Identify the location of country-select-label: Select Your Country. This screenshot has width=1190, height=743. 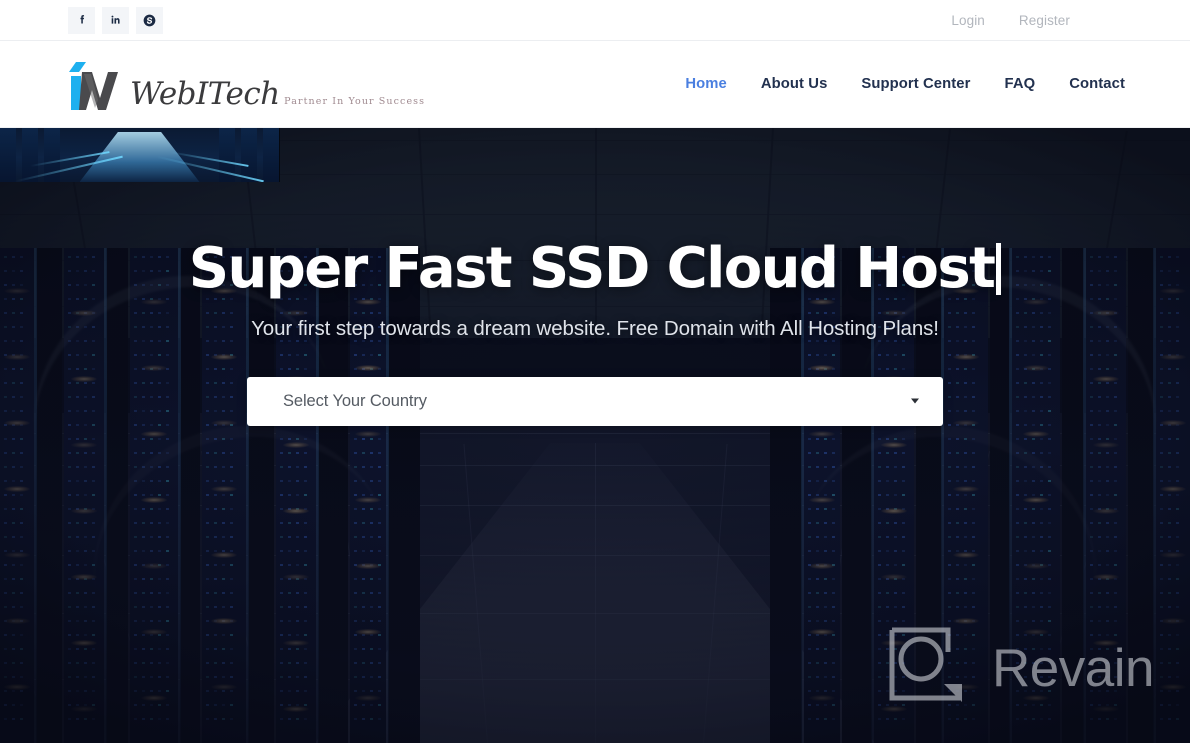
(355, 400).